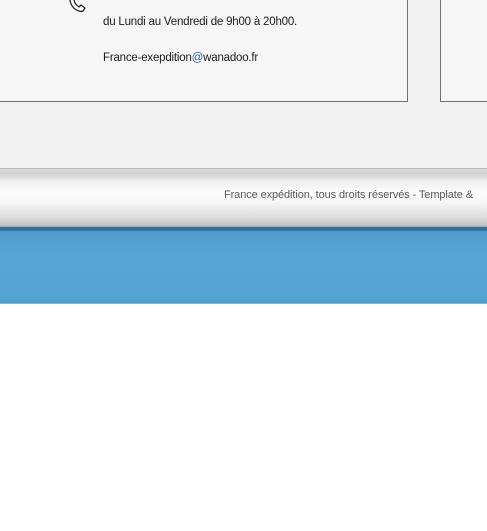 Image resolution: width=487 pixels, height=531 pixels. I want to click on side-panel, so click(463, 51).